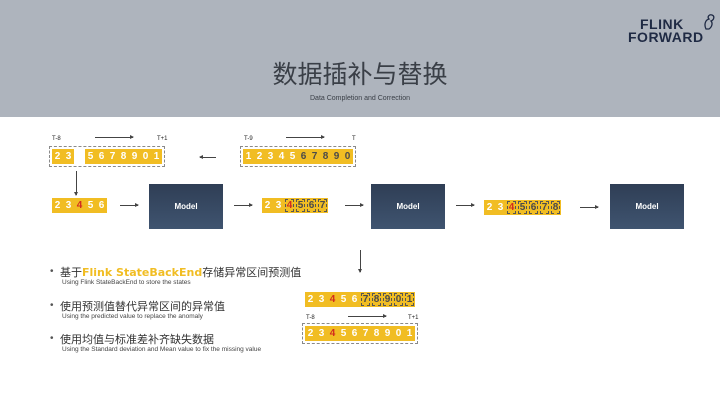 This screenshot has width=720, height=405. Describe the element at coordinates (360, 333) in the screenshot. I see `sequence-bottom-b: 2 3 4 5 6 7 8 9 0 1` at that location.